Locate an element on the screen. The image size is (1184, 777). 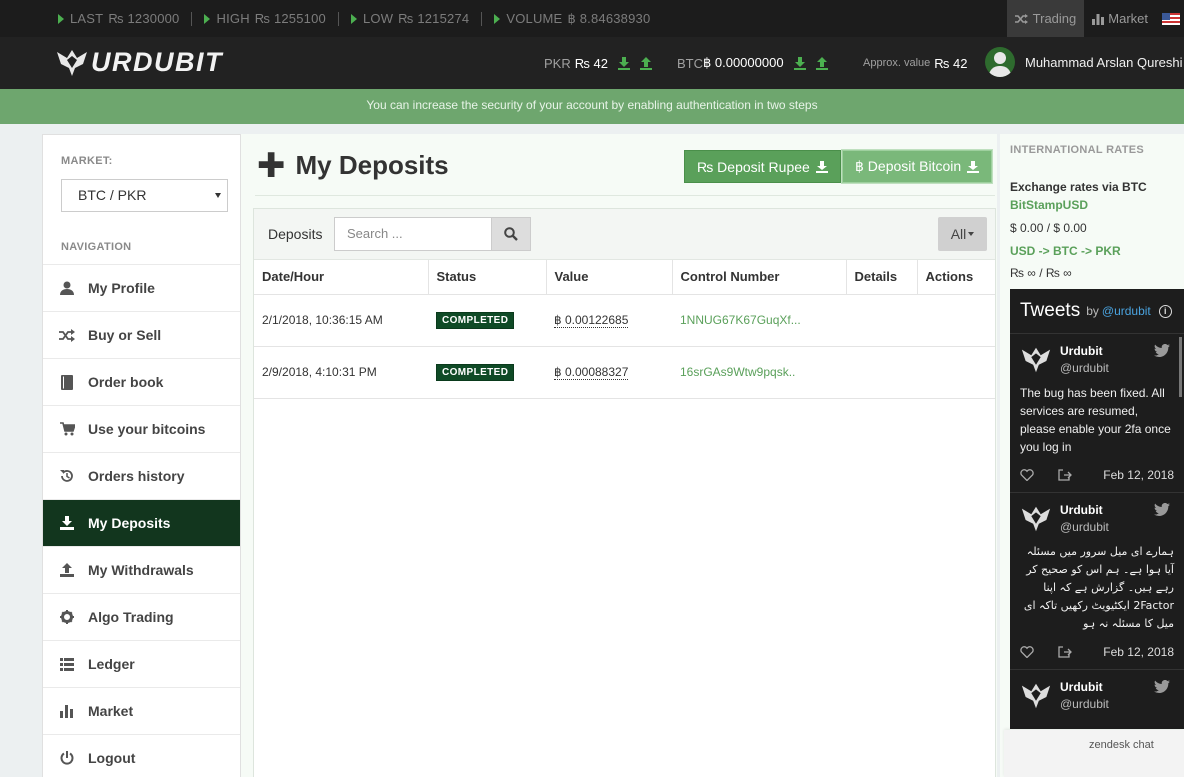
column-header-status: Status is located at coordinates (487, 277).